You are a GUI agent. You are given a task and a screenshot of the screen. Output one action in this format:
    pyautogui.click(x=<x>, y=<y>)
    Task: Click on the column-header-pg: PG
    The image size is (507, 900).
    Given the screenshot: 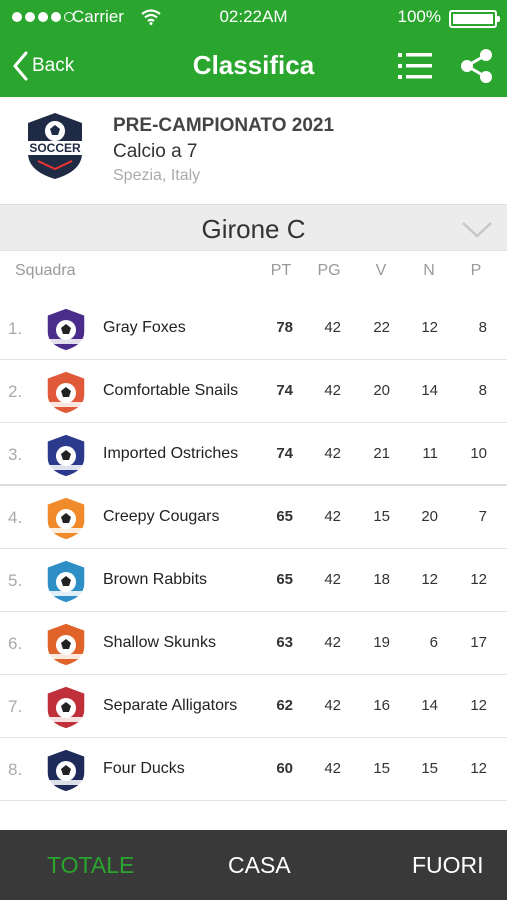 What is the action you would take?
    pyautogui.click(x=329, y=270)
    